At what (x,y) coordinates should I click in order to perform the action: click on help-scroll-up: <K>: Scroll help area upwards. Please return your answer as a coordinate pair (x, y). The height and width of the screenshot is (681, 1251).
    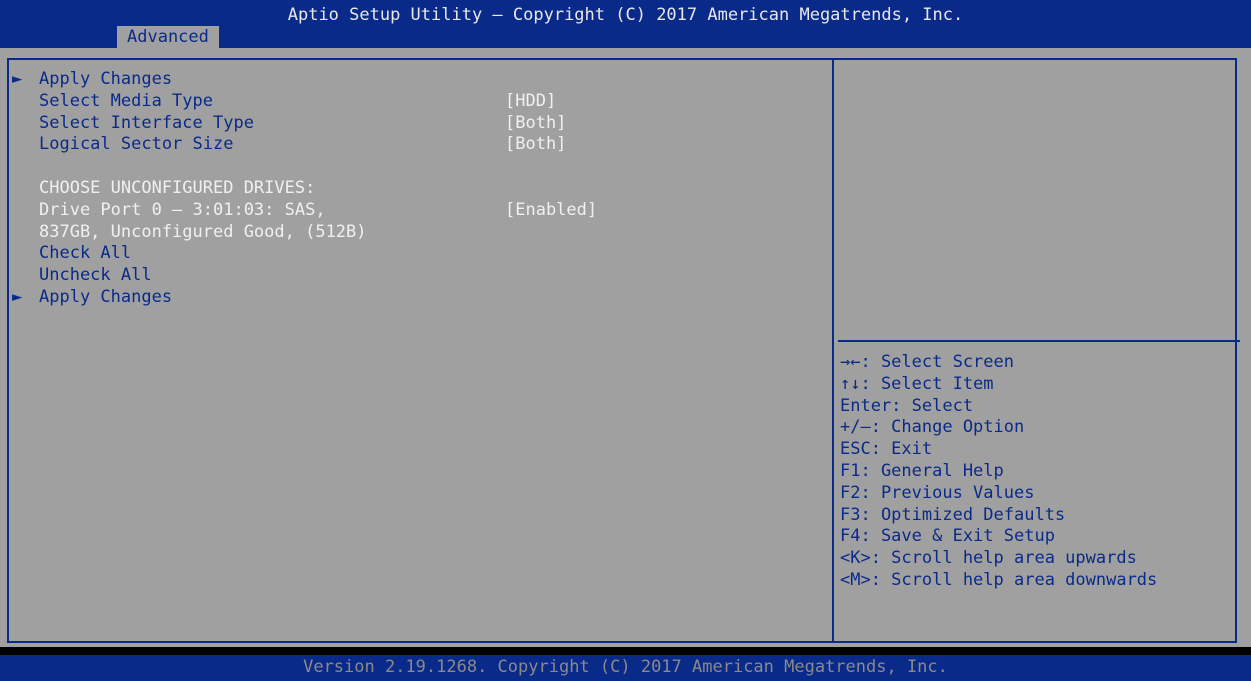
    Looking at the image, I should click on (988, 558).